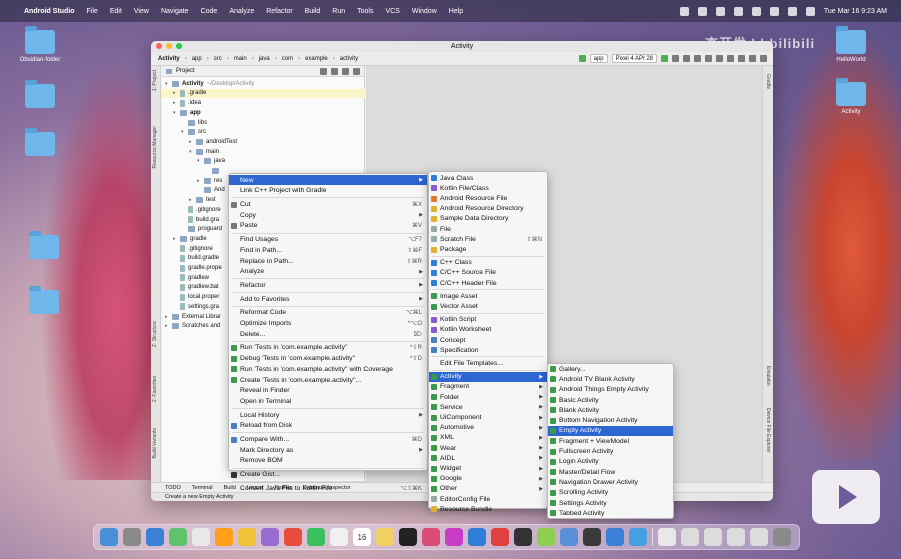 The height and width of the screenshot is (559, 901). What do you see at coordinates (488, 438) in the screenshot?
I see `menu-item: XML ▶` at bounding box center [488, 438].